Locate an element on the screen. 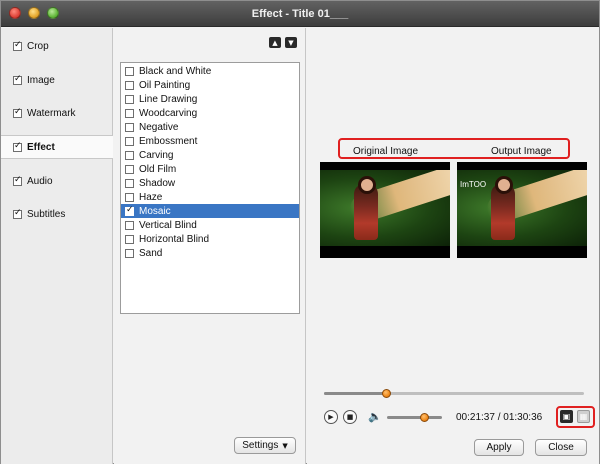  window-title: Effect - Title 01___ is located at coordinates (300, 14).